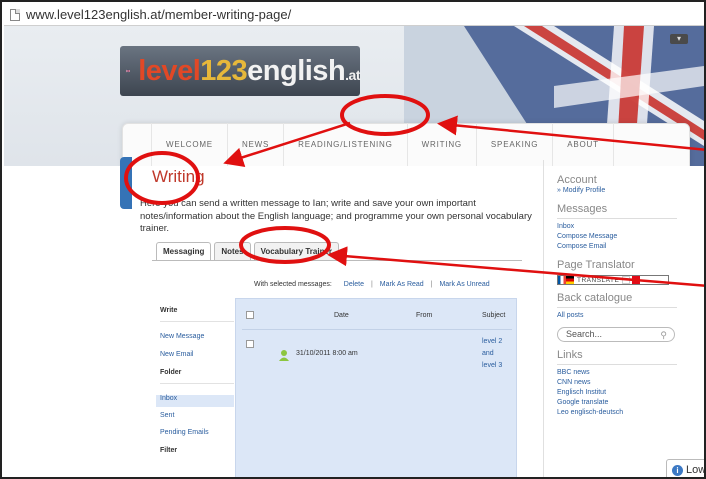 This screenshot has height=479, width=706. What do you see at coordinates (621, 237) in the screenshot?
I see `compose-message-link: Compose Message` at bounding box center [621, 237].